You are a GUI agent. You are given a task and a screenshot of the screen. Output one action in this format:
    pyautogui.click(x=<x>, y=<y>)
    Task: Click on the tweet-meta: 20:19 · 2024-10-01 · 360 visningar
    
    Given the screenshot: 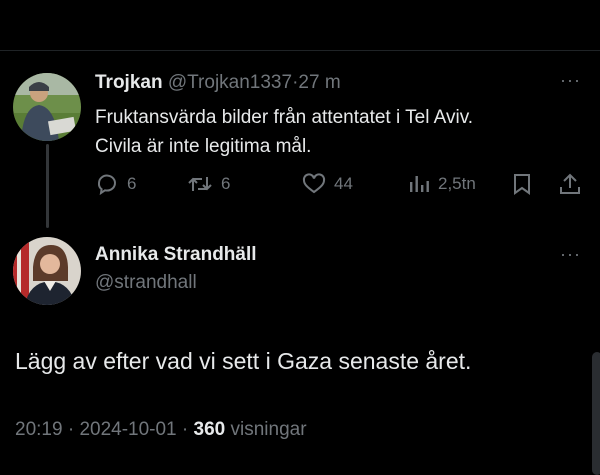 What is the action you would take?
    pyautogui.click(x=161, y=430)
    